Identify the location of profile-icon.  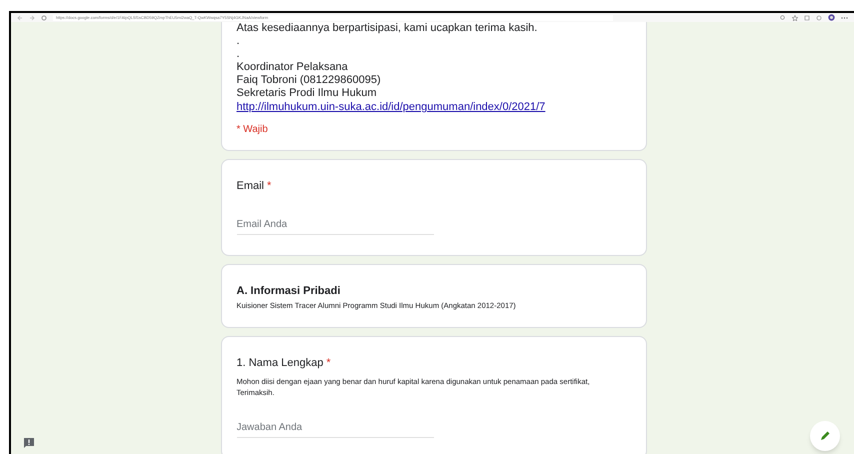
(831, 17).